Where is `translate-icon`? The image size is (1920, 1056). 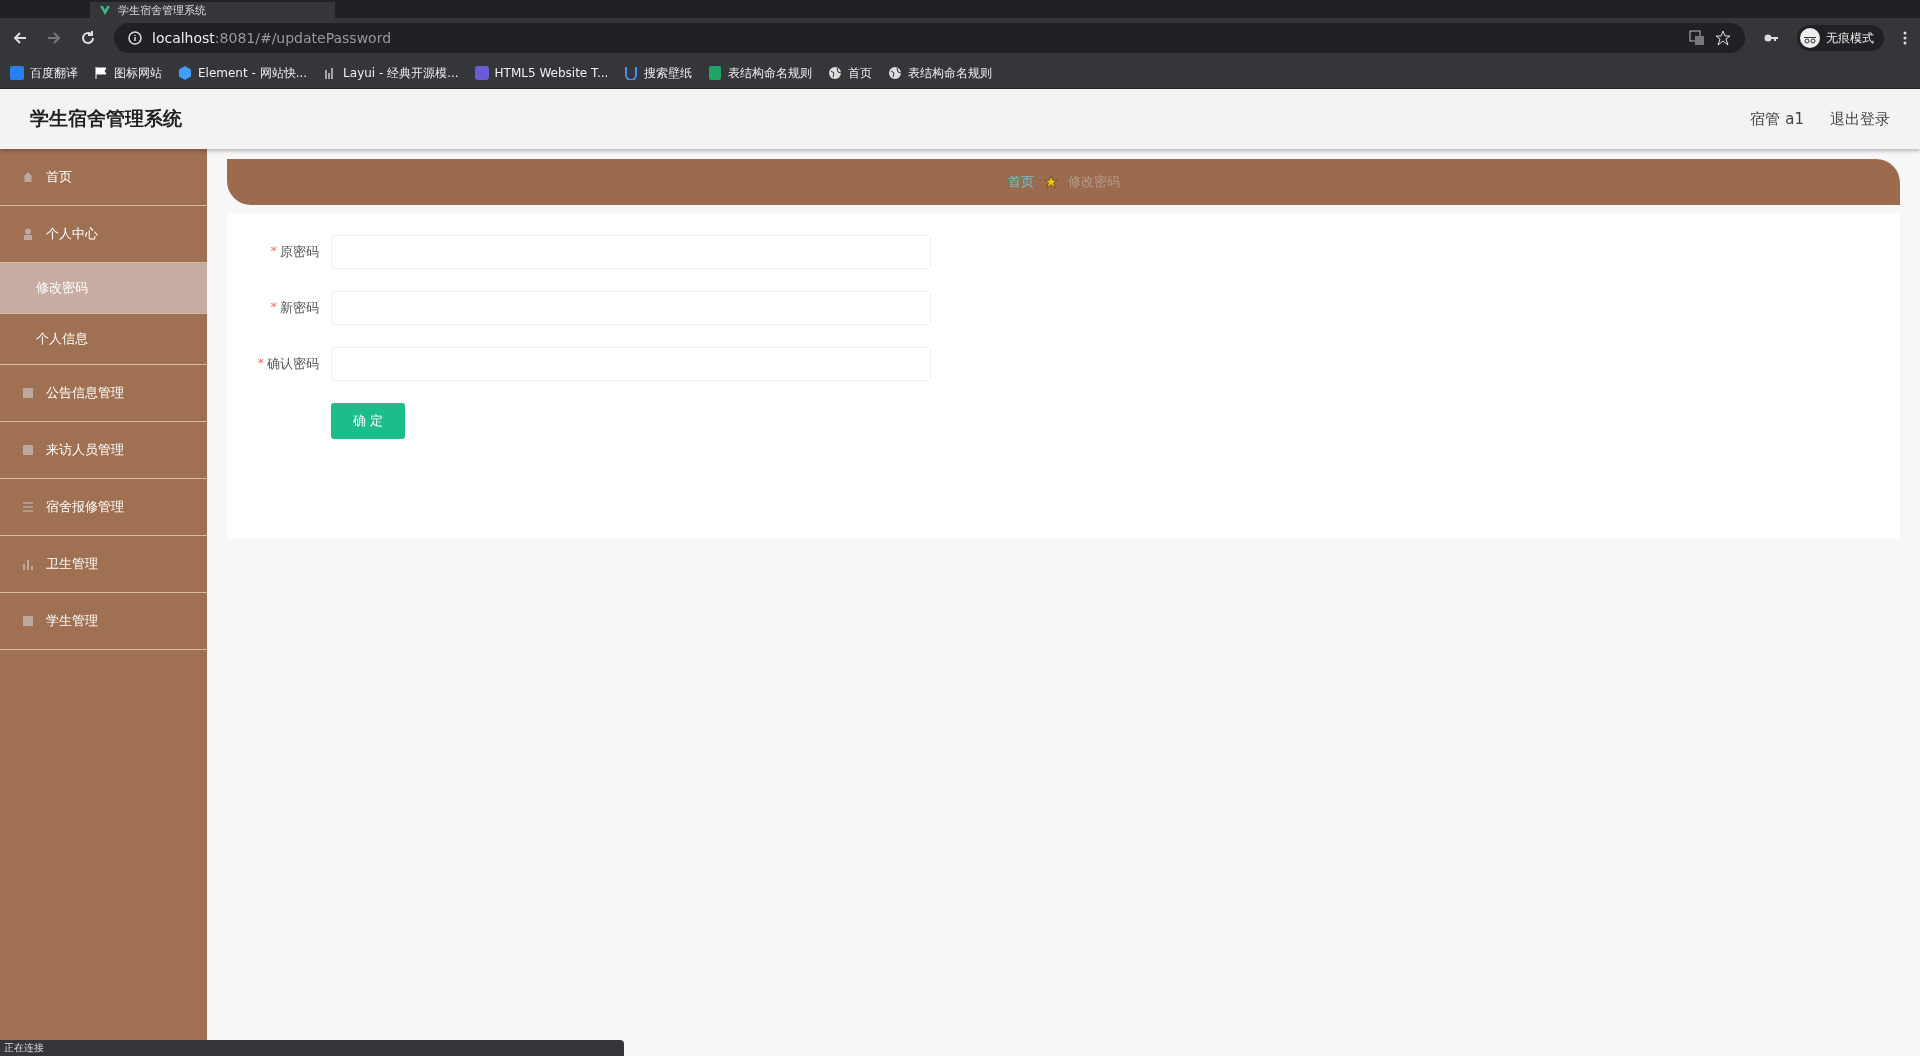 translate-icon is located at coordinates (1697, 38).